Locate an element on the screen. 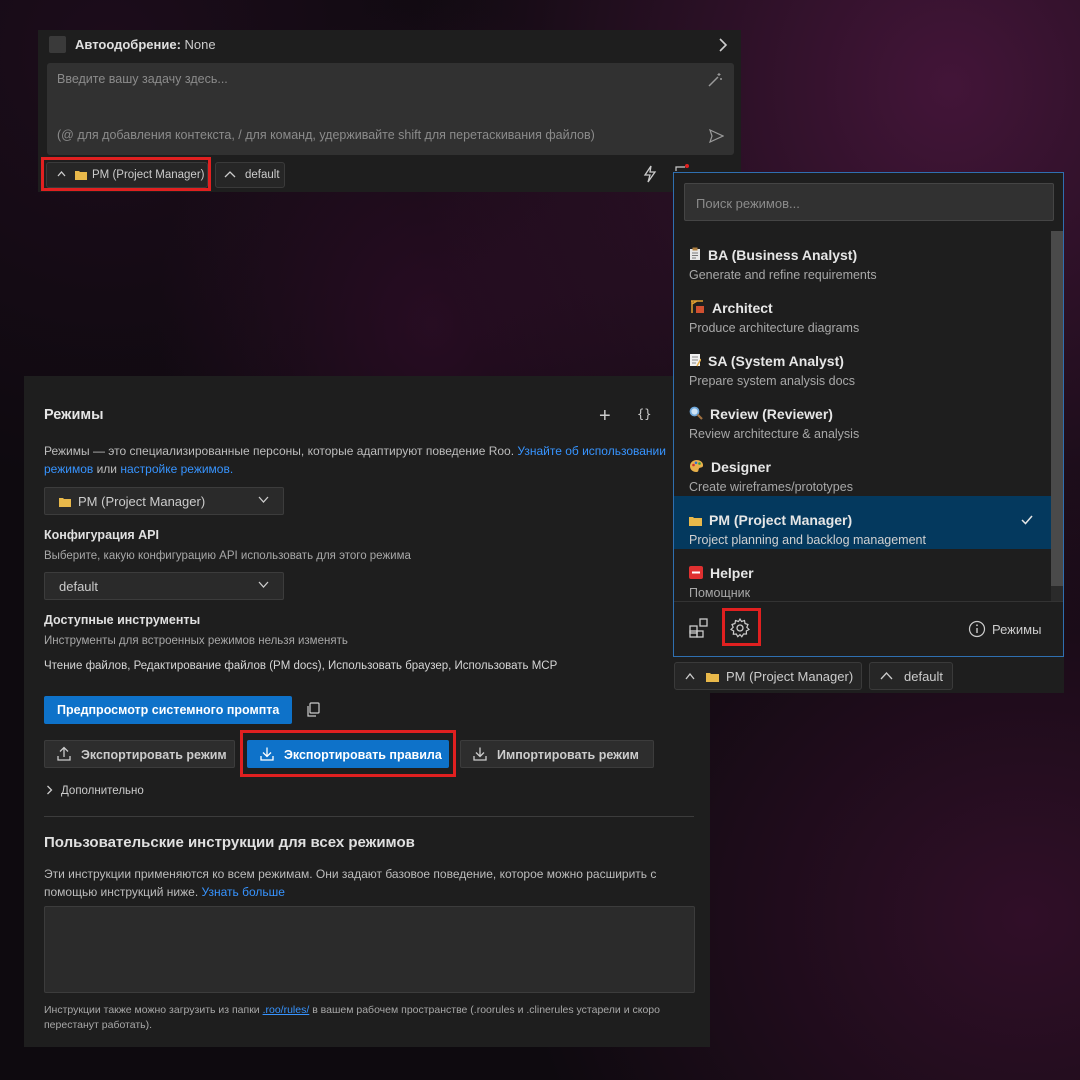 This screenshot has width=1080, height=1080. export-mode-button: Экспортировать режим is located at coordinates (139, 754).